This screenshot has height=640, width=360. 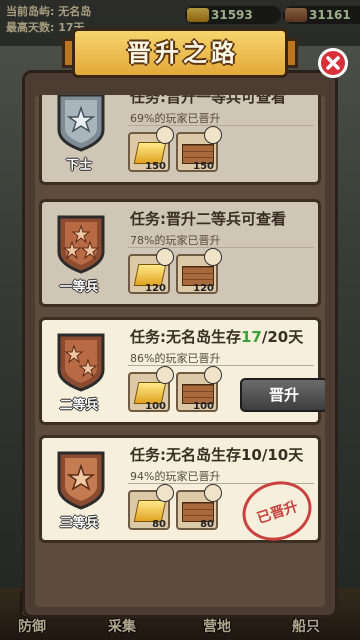 What do you see at coordinates (81, 480) in the screenshot?
I see `private-third-rank-badge` at bounding box center [81, 480].